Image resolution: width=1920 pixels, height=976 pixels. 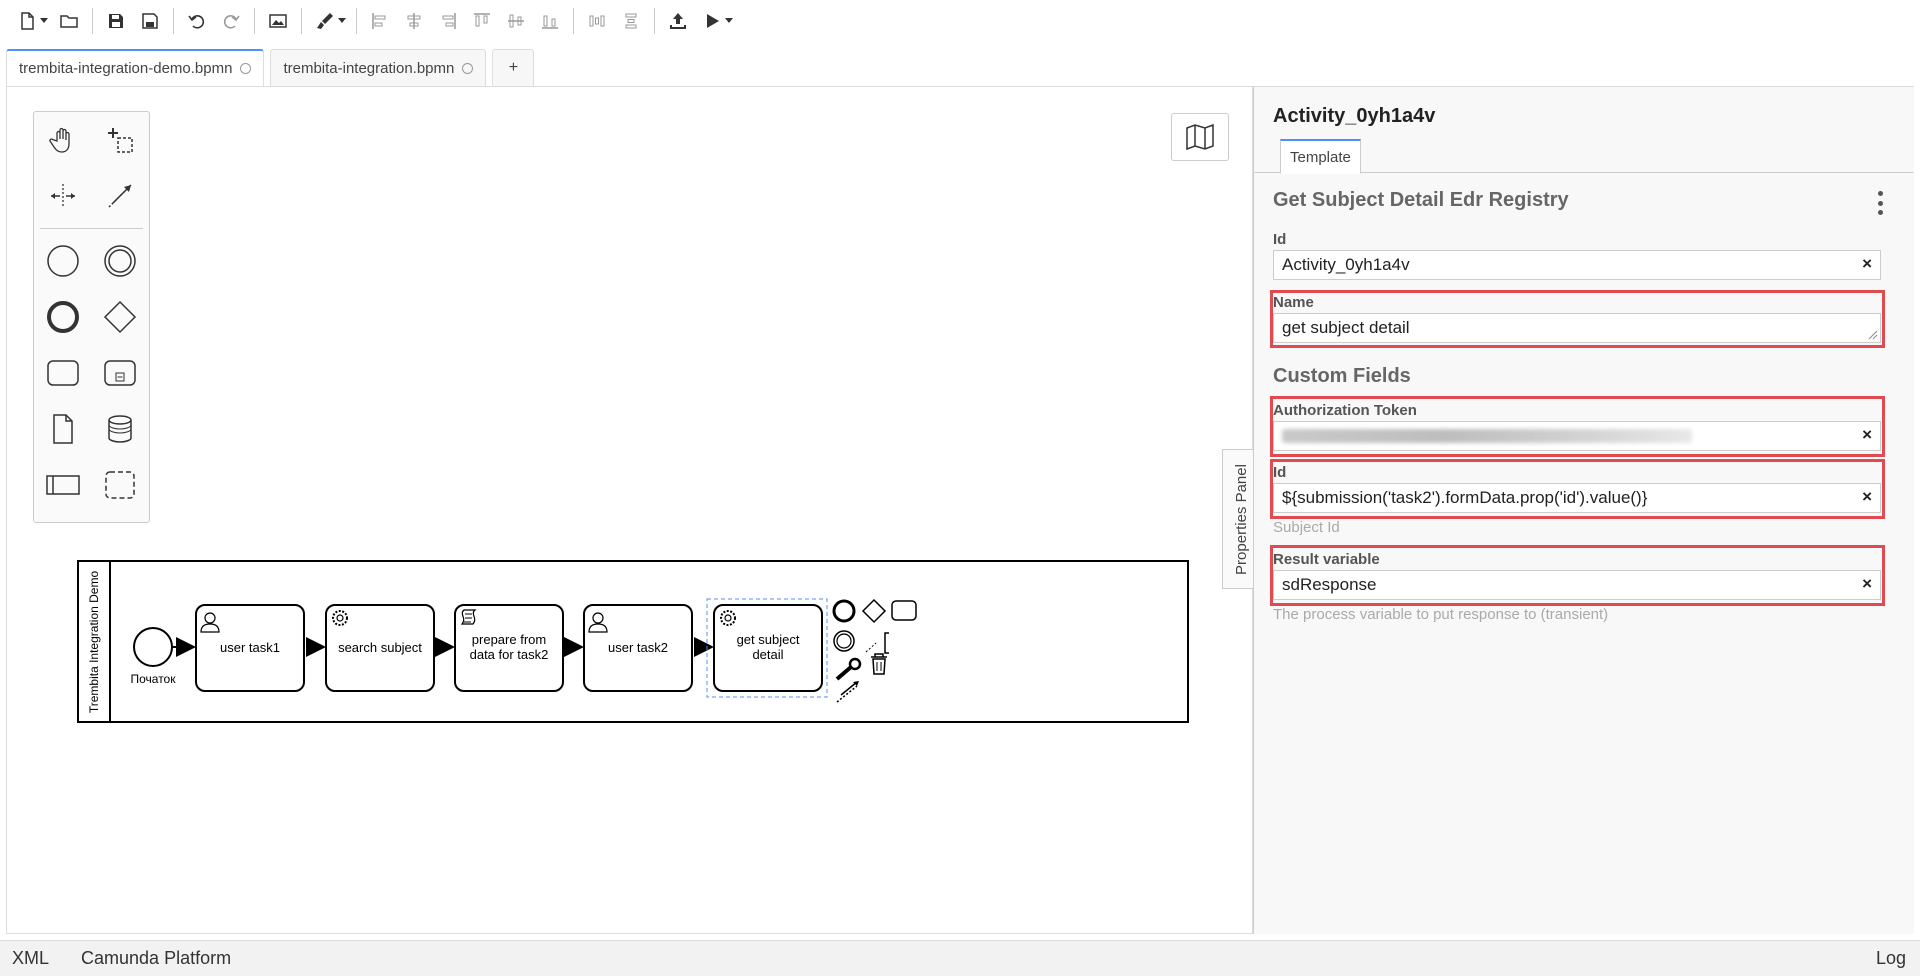 I want to click on log-toggle-button: Log, so click(x=1891, y=958).